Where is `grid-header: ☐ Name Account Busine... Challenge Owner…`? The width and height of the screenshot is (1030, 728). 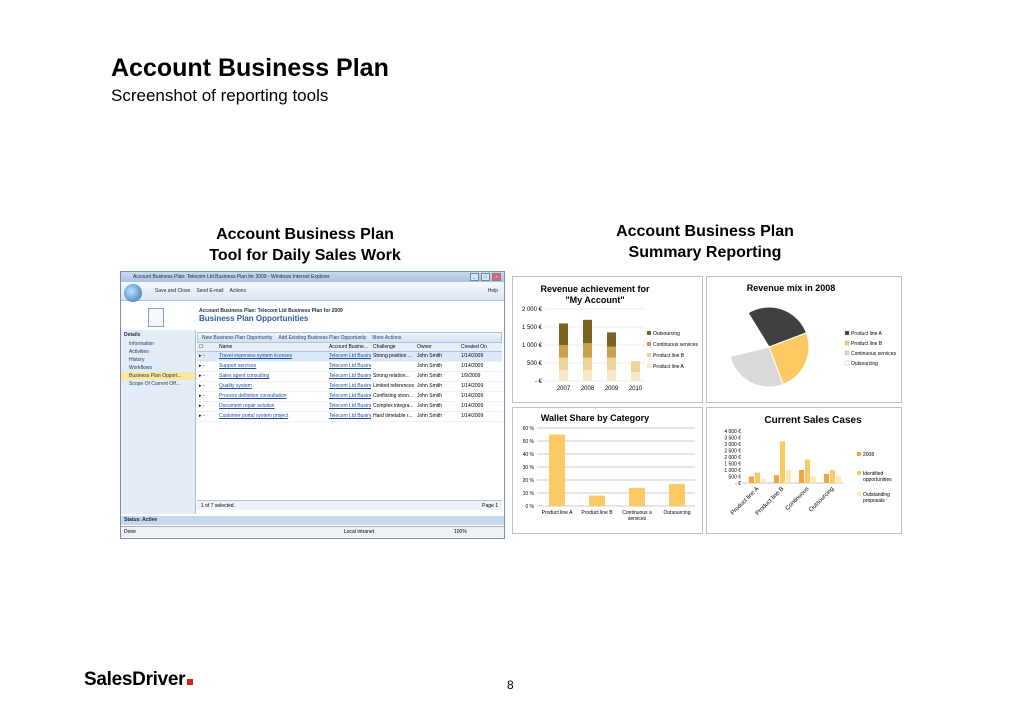 grid-header: ☐ Name Account Busine... Challenge Owner… is located at coordinates (349, 347).